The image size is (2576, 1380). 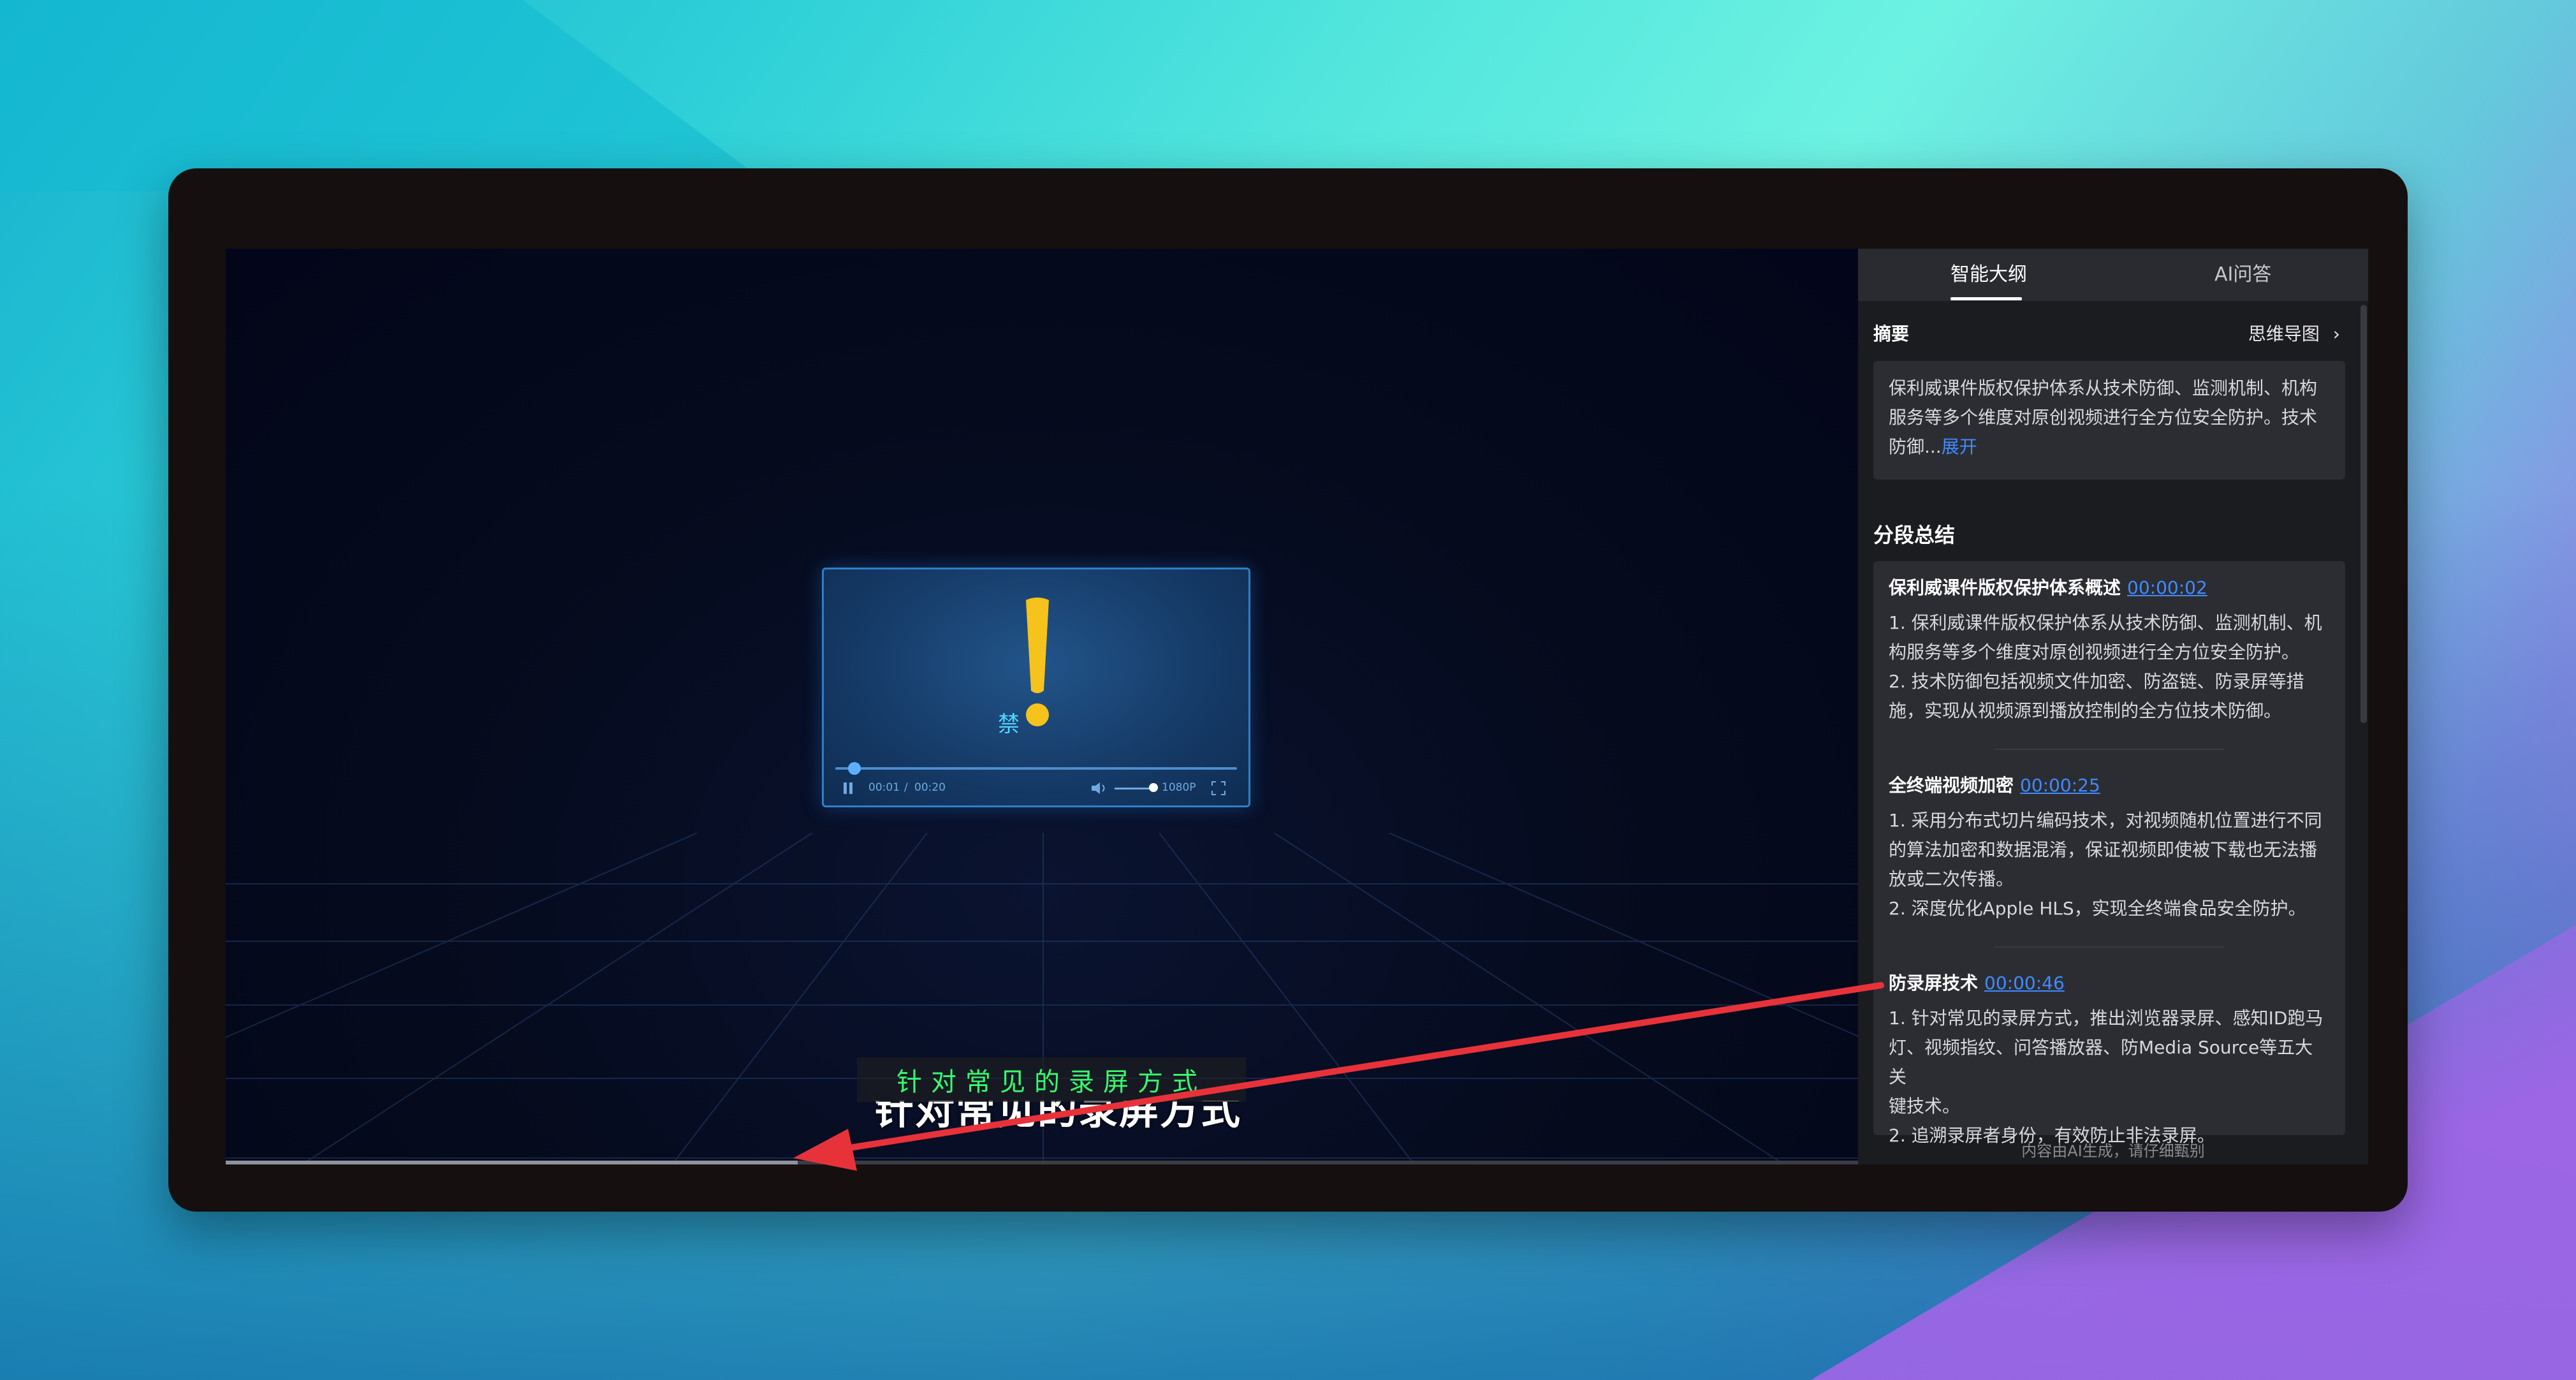 What do you see at coordinates (2336, 333) in the screenshot?
I see `chevron-right-icon: ›` at bounding box center [2336, 333].